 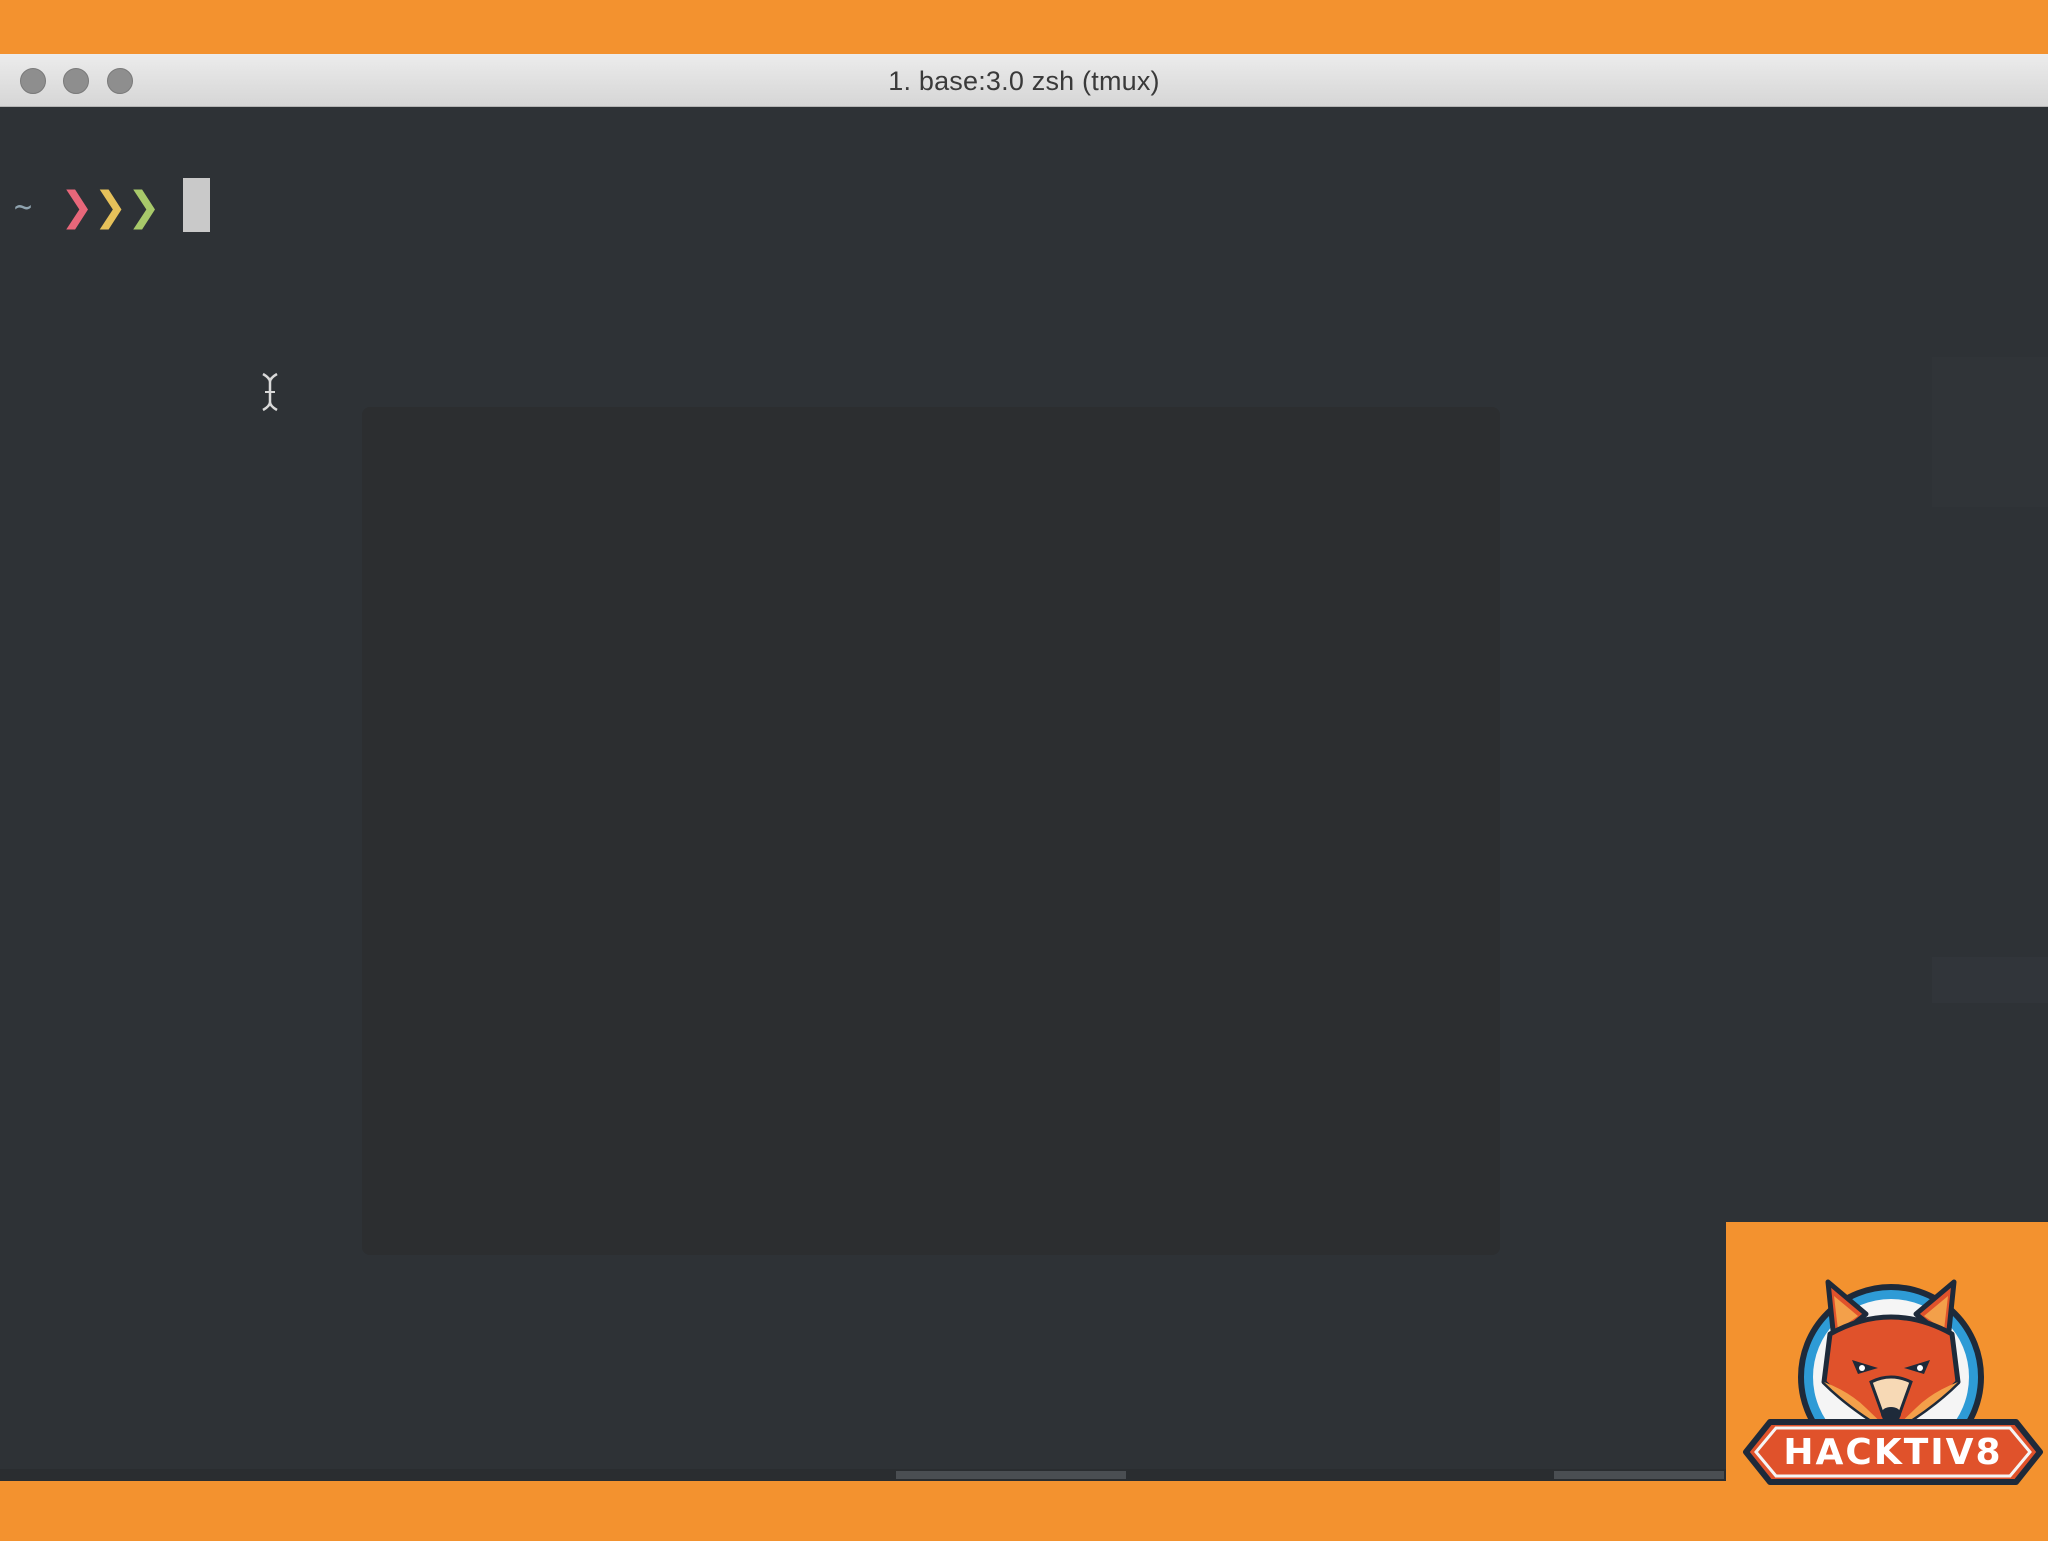 What do you see at coordinates (110, 207) in the screenshot?
I see `prompt-chevron-2: ❯` at bounding box center [110, 207].